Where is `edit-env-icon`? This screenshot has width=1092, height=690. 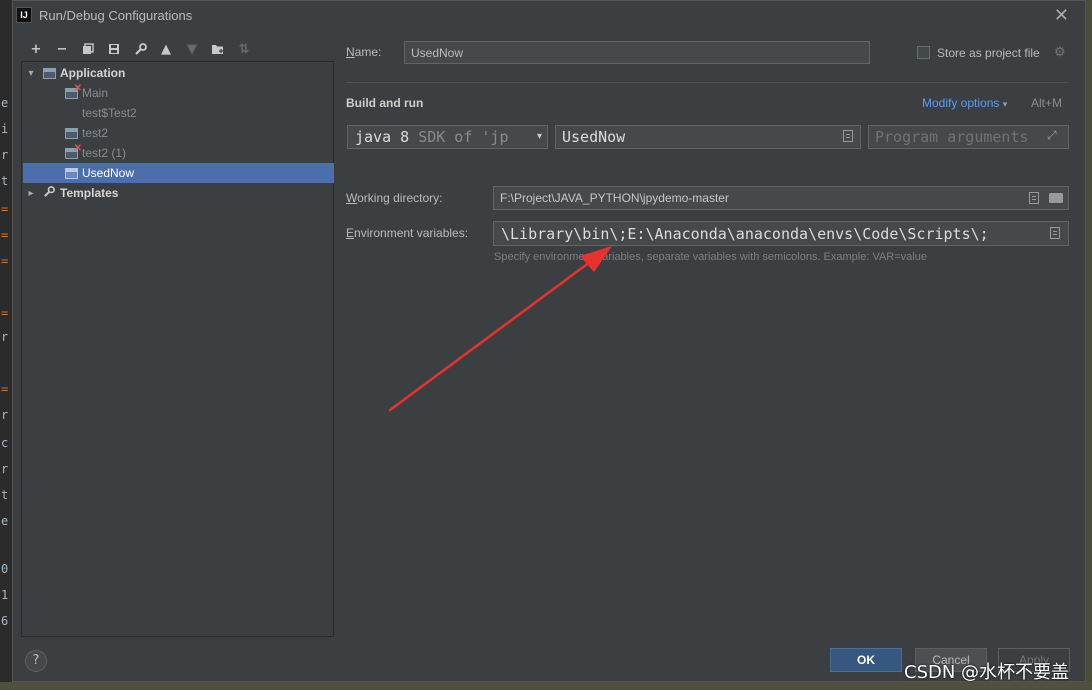
edit-env-icon is located at coordinates (1055, 233).